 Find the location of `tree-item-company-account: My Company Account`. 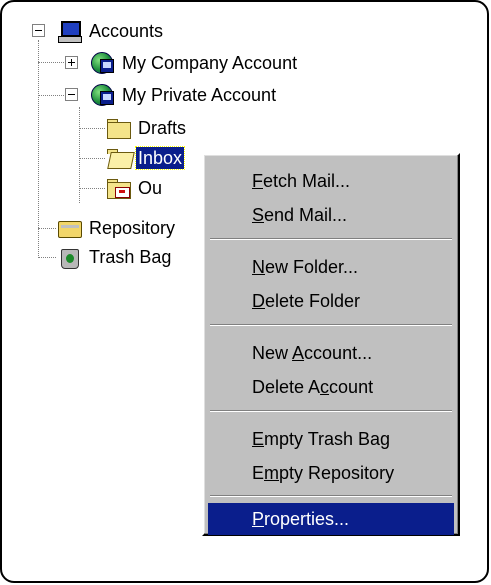

tree-item-company-account: My Company Account is located at coordinates (194, 63).